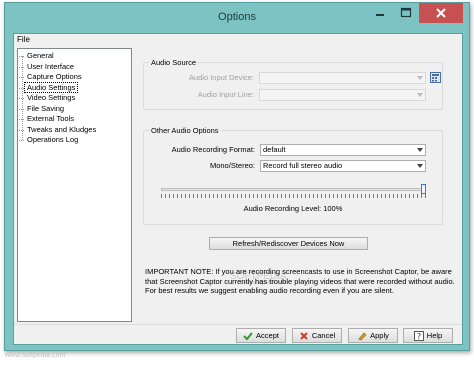 This screenshot has height=365, width=474. I want to click on tree-item-audio-settings: Audio Settings, so click(49, 87).